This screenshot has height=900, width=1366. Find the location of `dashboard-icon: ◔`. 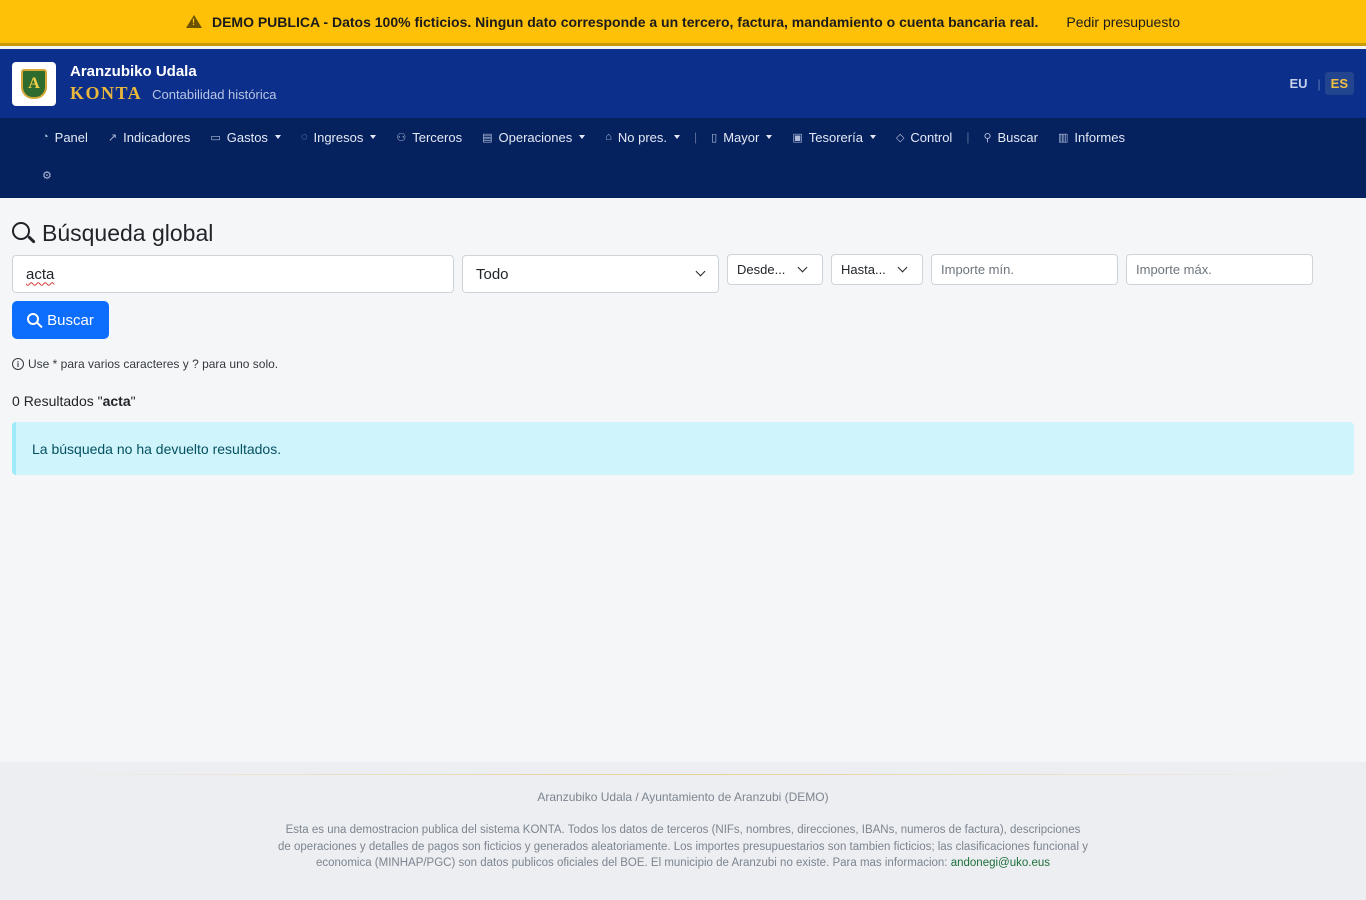

dashboard-icon: ◔ is located at coordinates (45, 137).